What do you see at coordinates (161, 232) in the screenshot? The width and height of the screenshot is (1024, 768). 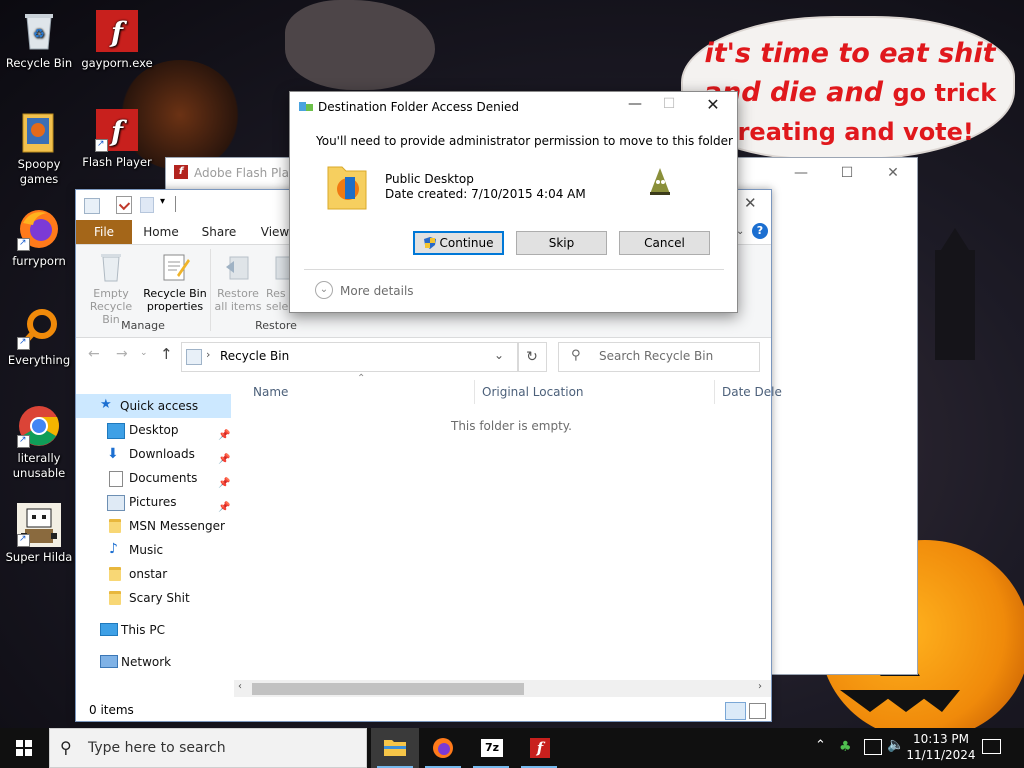 I see `tab-home: Home` at bounding box center [161, 232].